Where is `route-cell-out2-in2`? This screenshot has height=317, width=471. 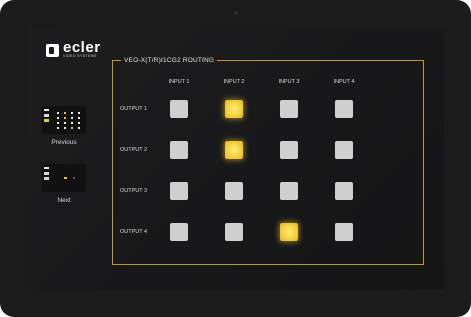
route-cell-out2-in2 is located at coordinates (234, 150).